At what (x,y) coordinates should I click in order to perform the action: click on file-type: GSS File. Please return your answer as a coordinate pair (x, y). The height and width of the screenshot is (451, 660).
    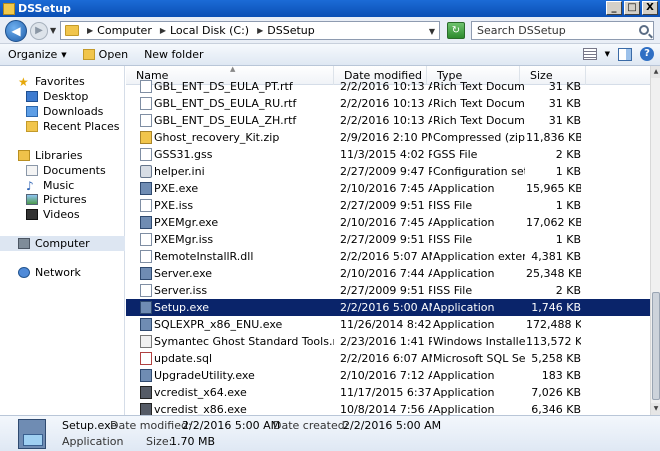
    Looking at the image, I should click on (455, 154).